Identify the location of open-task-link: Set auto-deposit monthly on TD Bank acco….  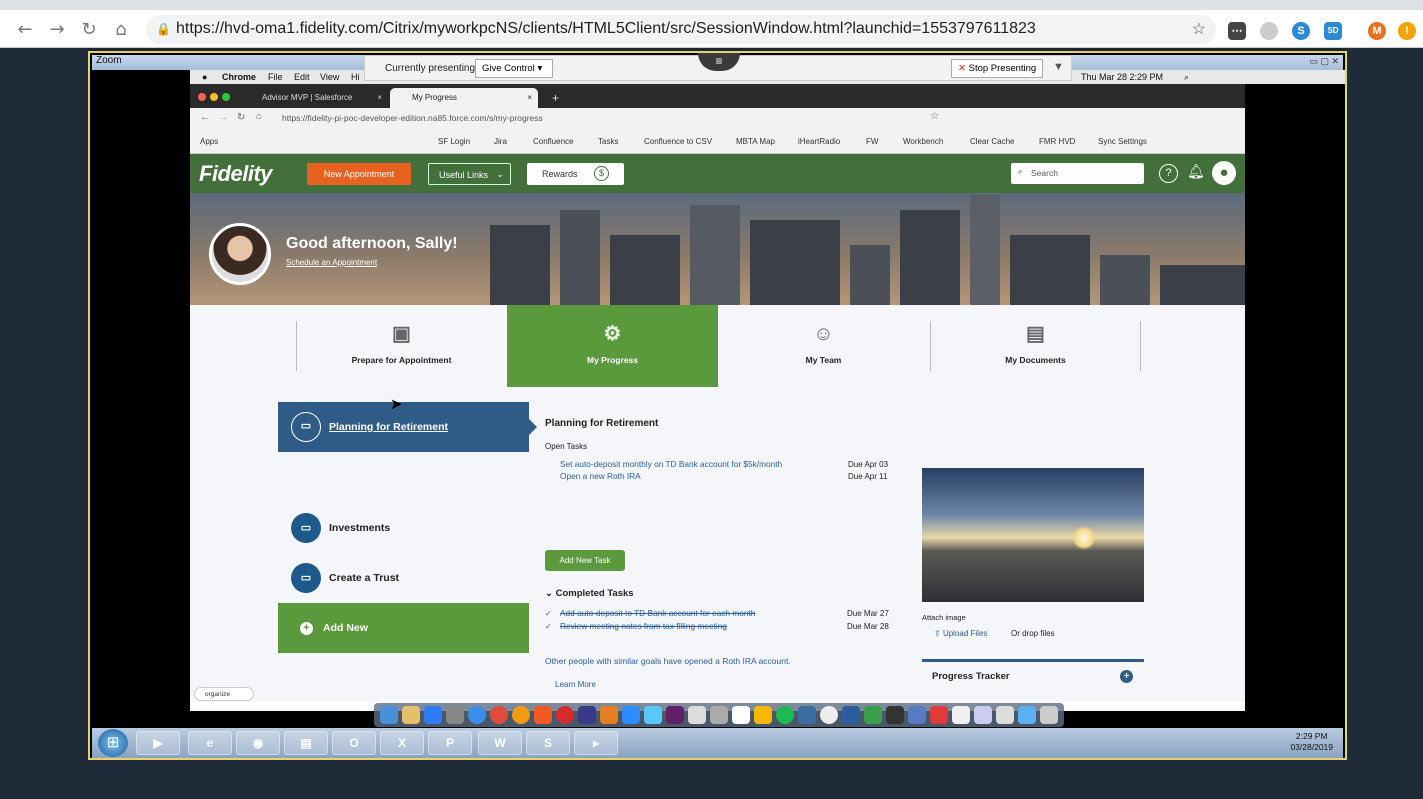
(671, 464).